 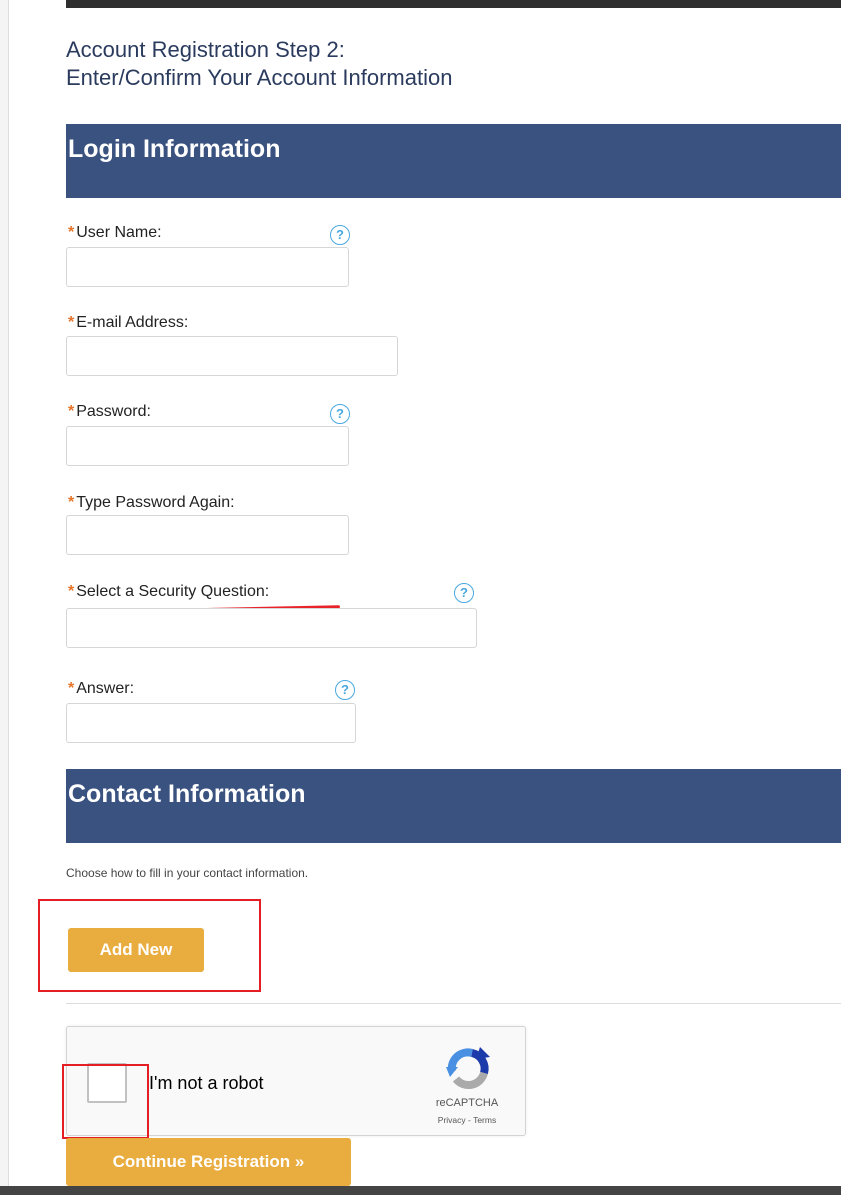 What do you see at coordinates (132, 322) in the screenshot?
I see `email-label-text: E-mail Address:` at bounding box center [132, 322].